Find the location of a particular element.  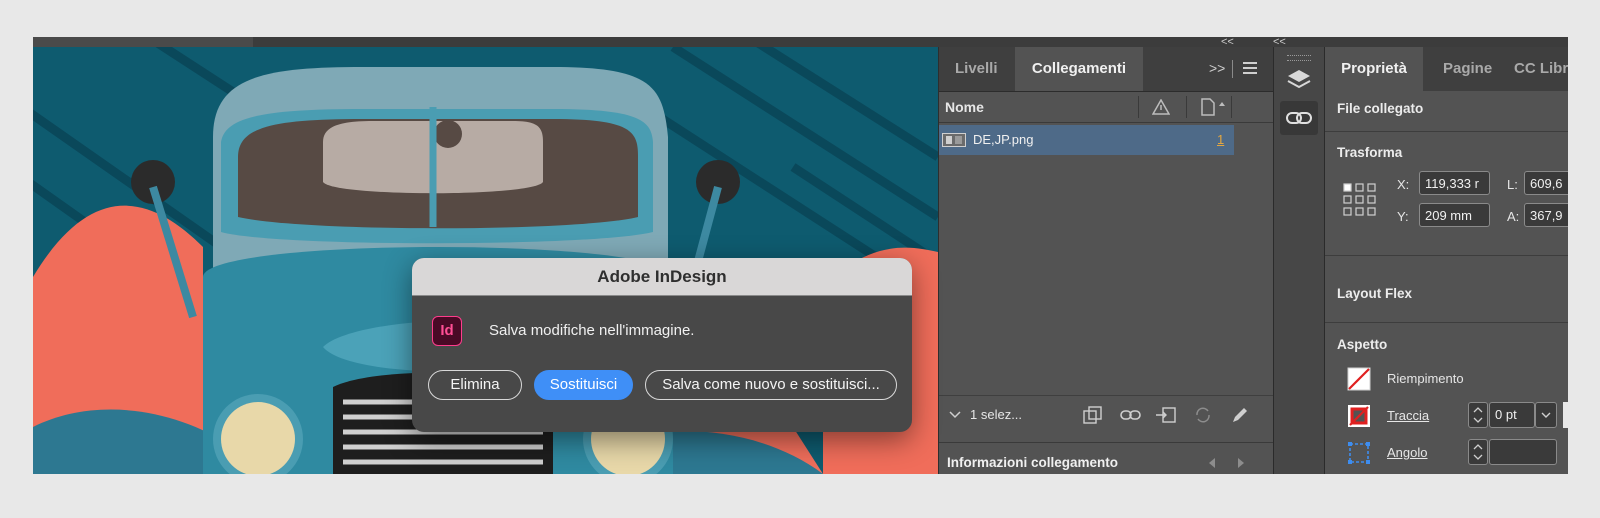

link-page-number: 1 is located at coordinates (1220, 139).